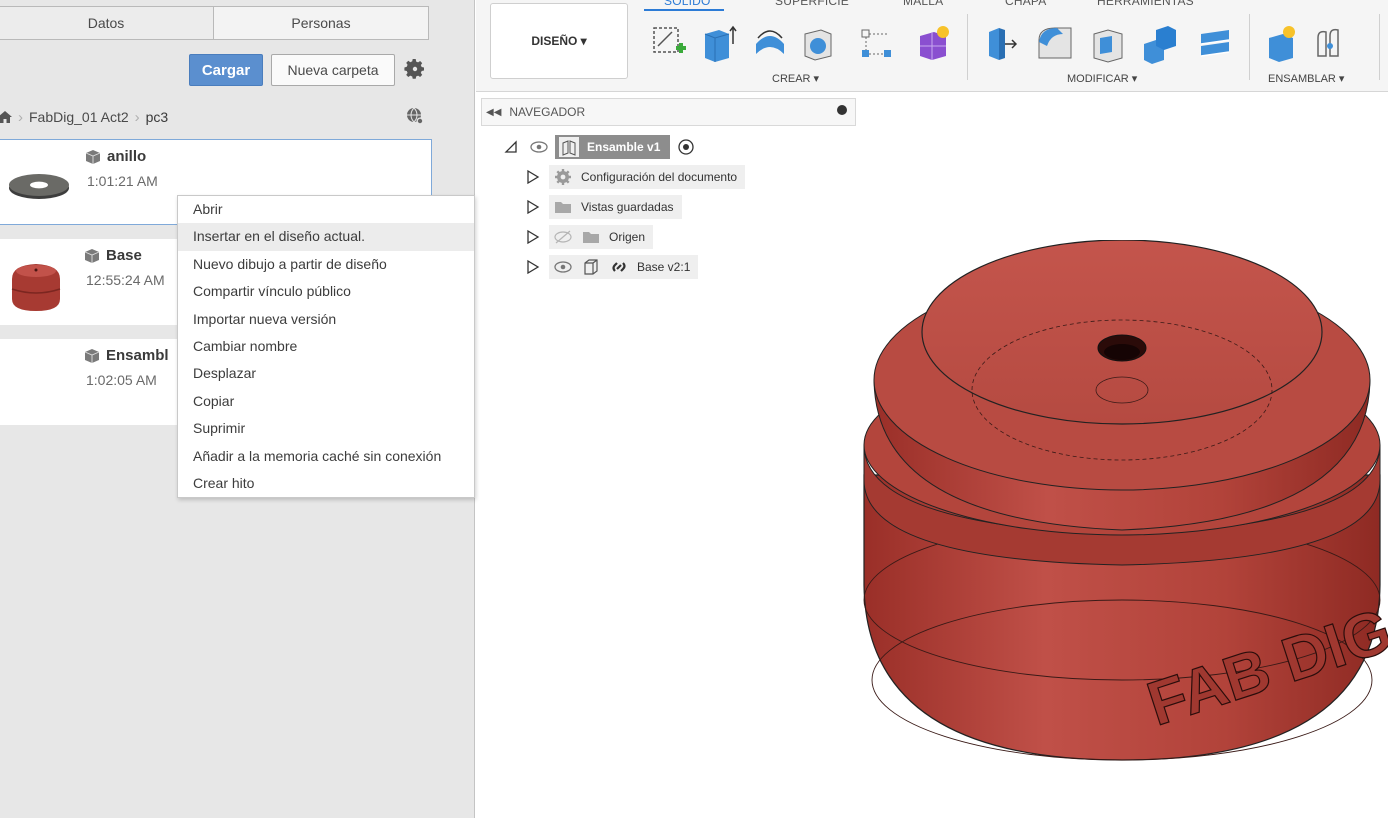  What do you see at coordinates (157, 117) in the screenshot?
I see `breadcrumb-folder: pc3` at bounding box center [157, 117].